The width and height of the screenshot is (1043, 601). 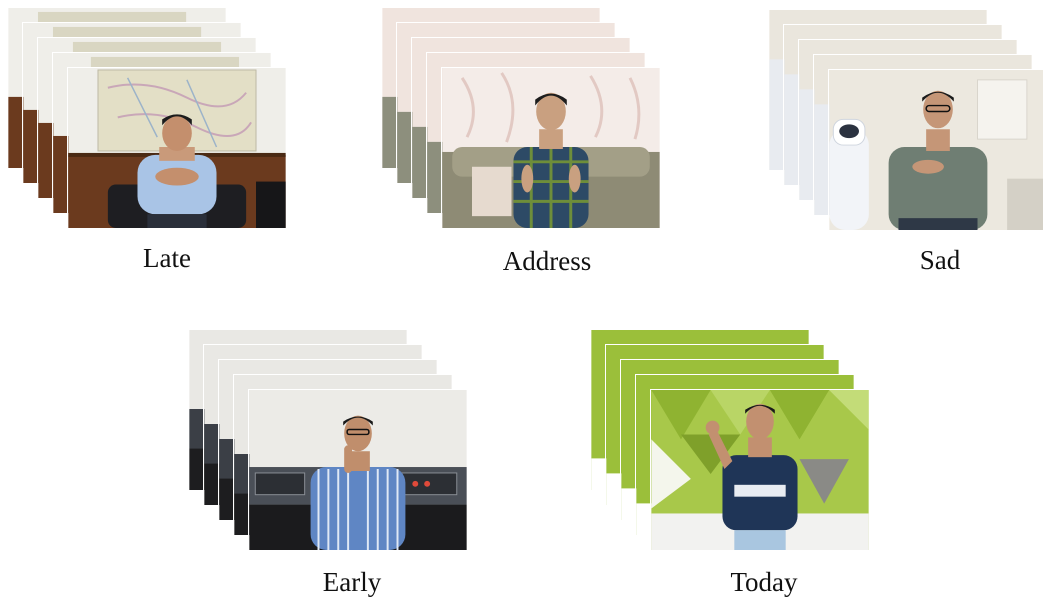 I want to click on sign-label: Late, so click(x=167, y=258).